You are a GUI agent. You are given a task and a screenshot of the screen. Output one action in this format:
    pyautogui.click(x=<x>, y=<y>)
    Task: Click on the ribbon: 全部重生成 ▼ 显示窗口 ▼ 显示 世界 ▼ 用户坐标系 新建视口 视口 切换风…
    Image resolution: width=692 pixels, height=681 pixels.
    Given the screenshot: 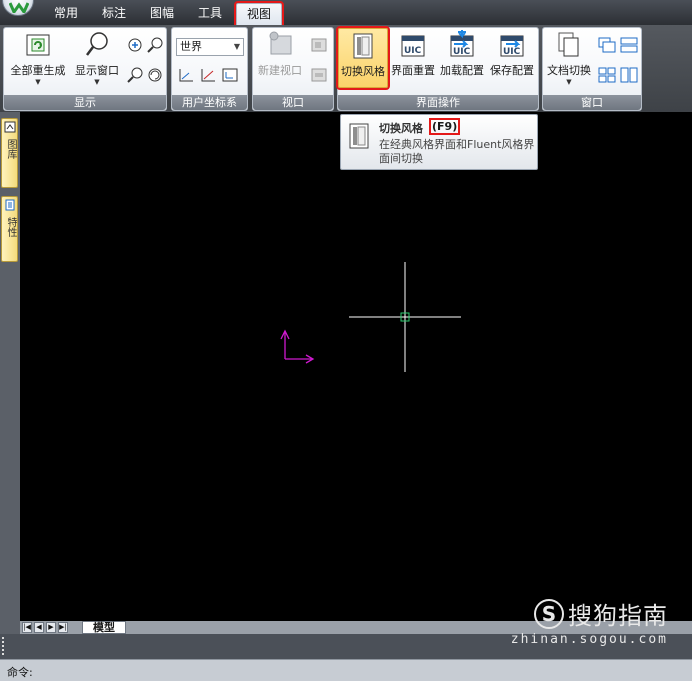 What is the action you would take?
    pyautogui.click(x=346, y=68)
    